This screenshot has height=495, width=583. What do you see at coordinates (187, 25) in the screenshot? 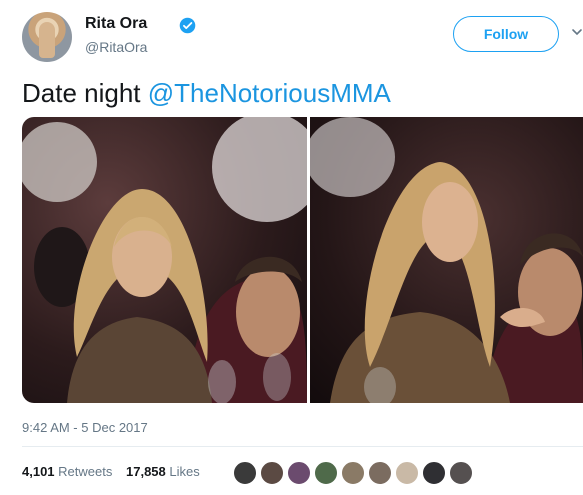
I see `verified-badge-icon` at bounding box center [187, 25].